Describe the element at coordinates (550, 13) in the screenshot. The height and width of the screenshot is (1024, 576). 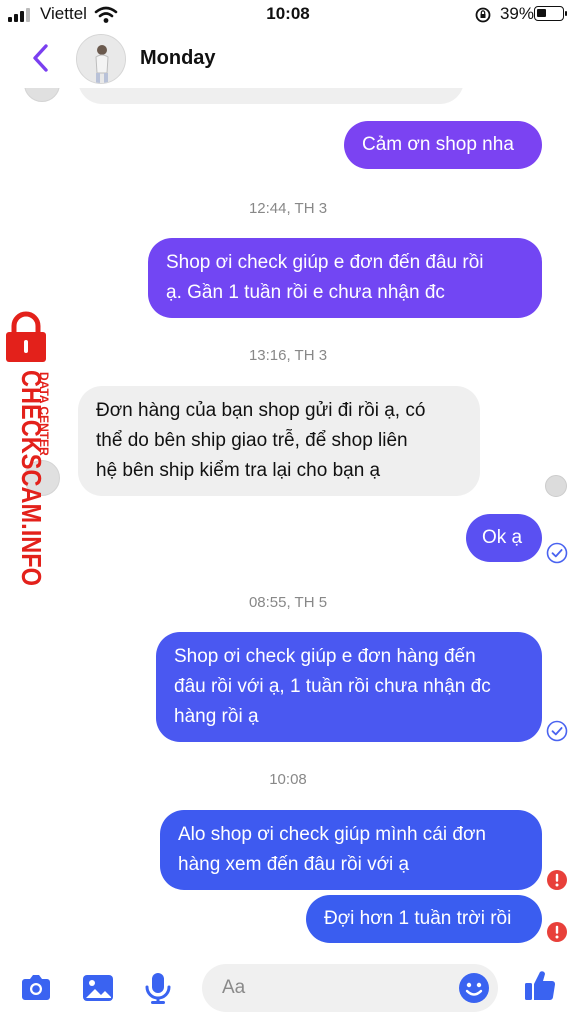
I see `battery-icon` at that location.